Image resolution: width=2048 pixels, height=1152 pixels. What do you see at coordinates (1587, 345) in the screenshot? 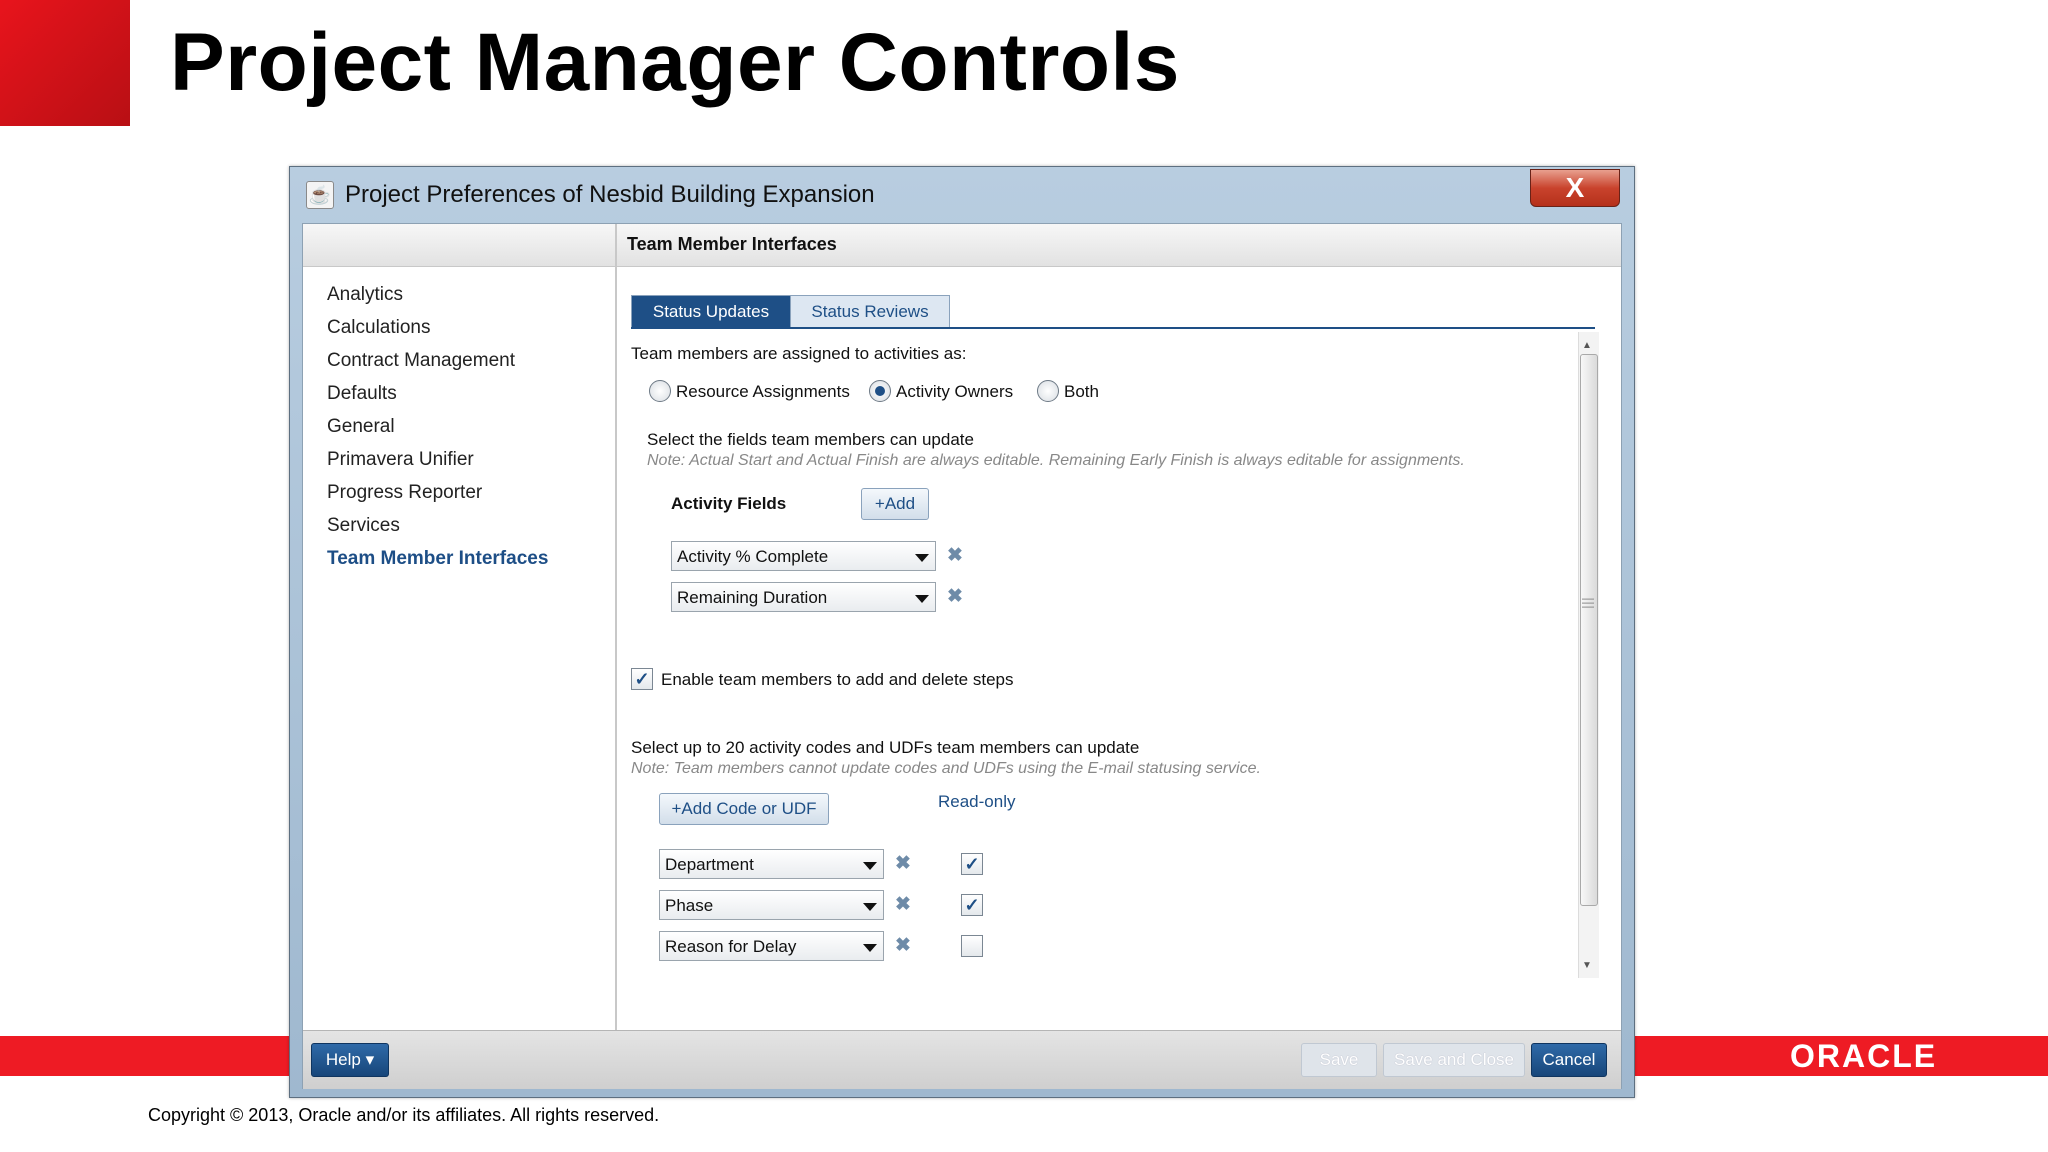
I see `scroll-up-icon: ▲` at bounding box center [1587, 345].